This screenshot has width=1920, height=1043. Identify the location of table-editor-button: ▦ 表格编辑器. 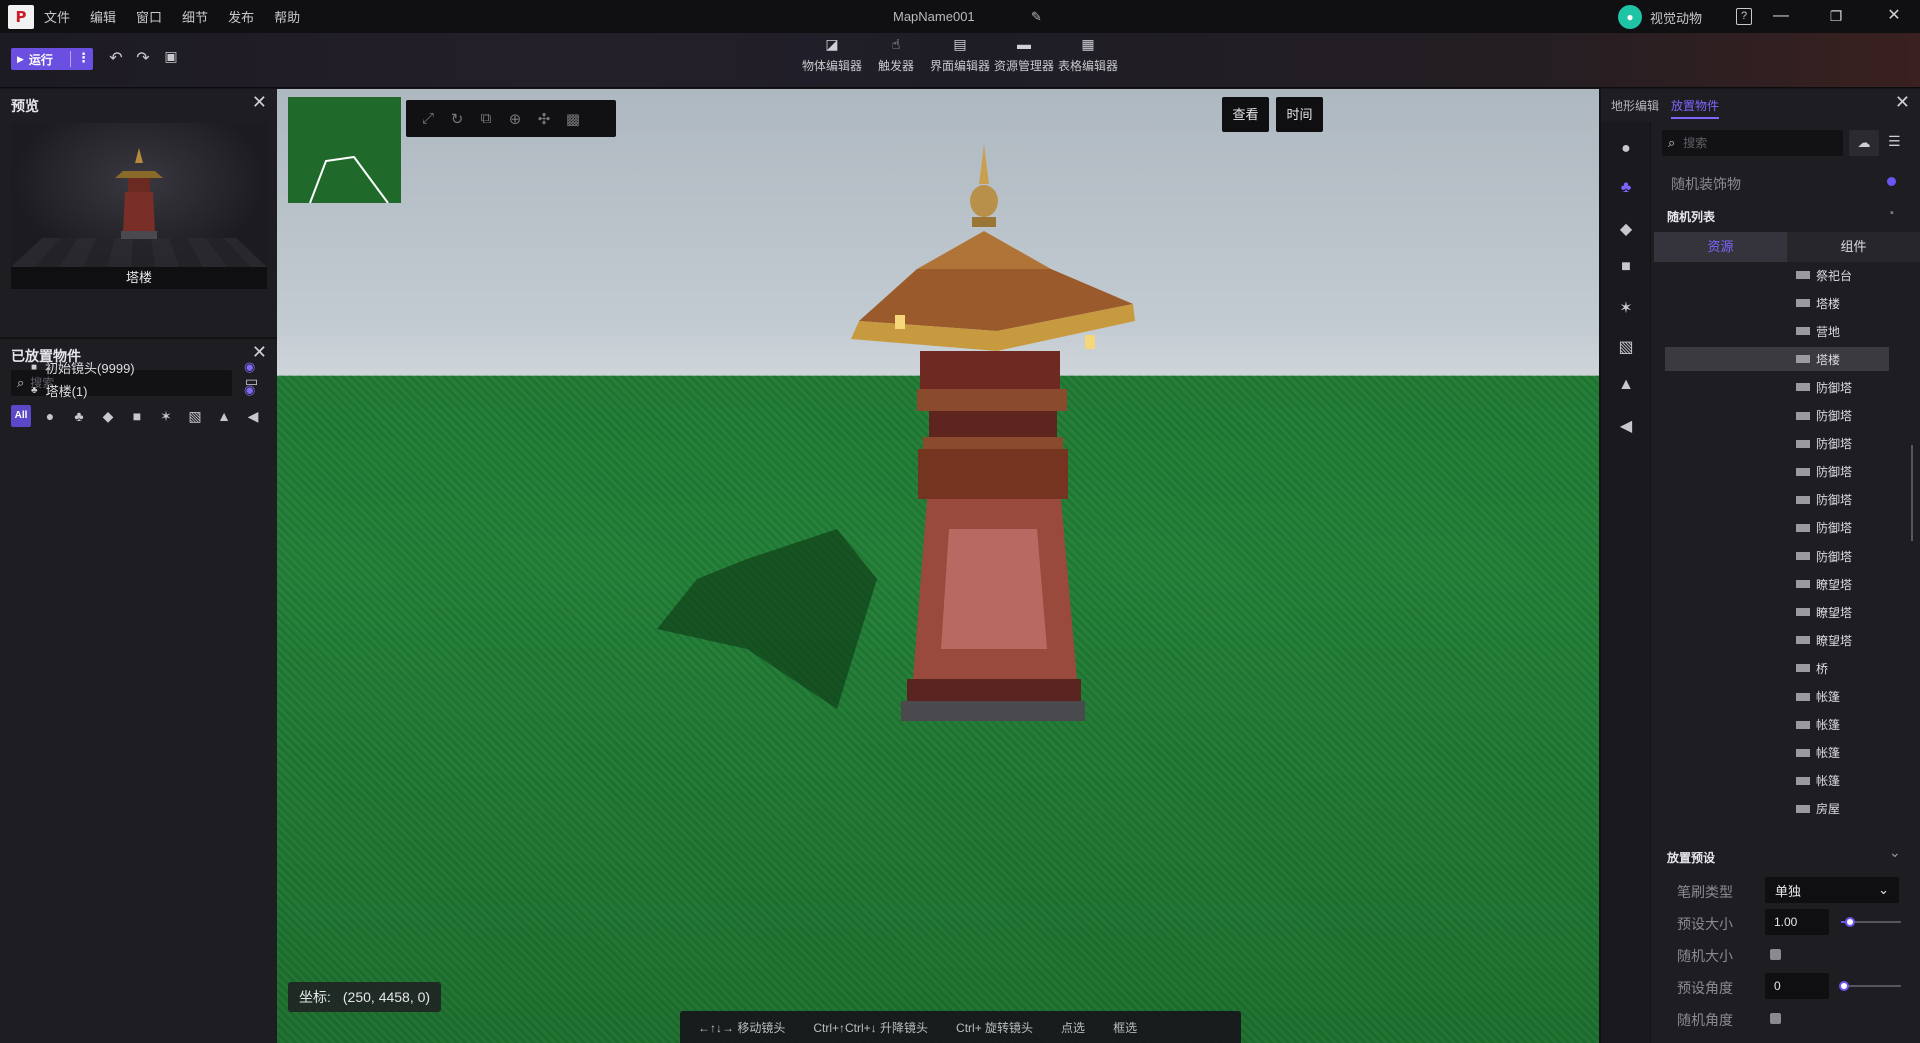
(1088, 55).